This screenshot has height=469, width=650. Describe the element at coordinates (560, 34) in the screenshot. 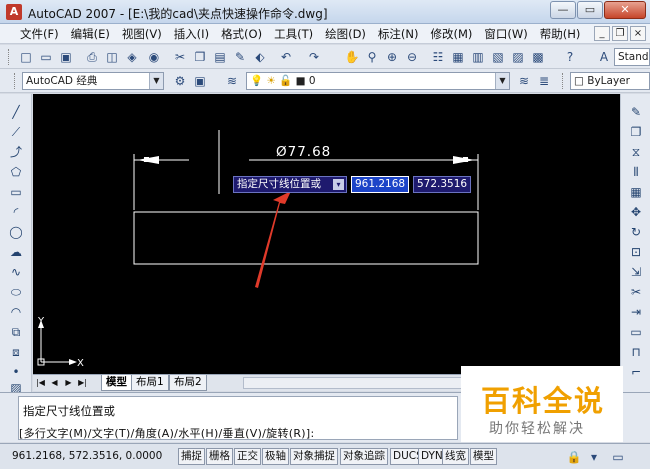

I see `menu-help: 帮助(H)` at that location.